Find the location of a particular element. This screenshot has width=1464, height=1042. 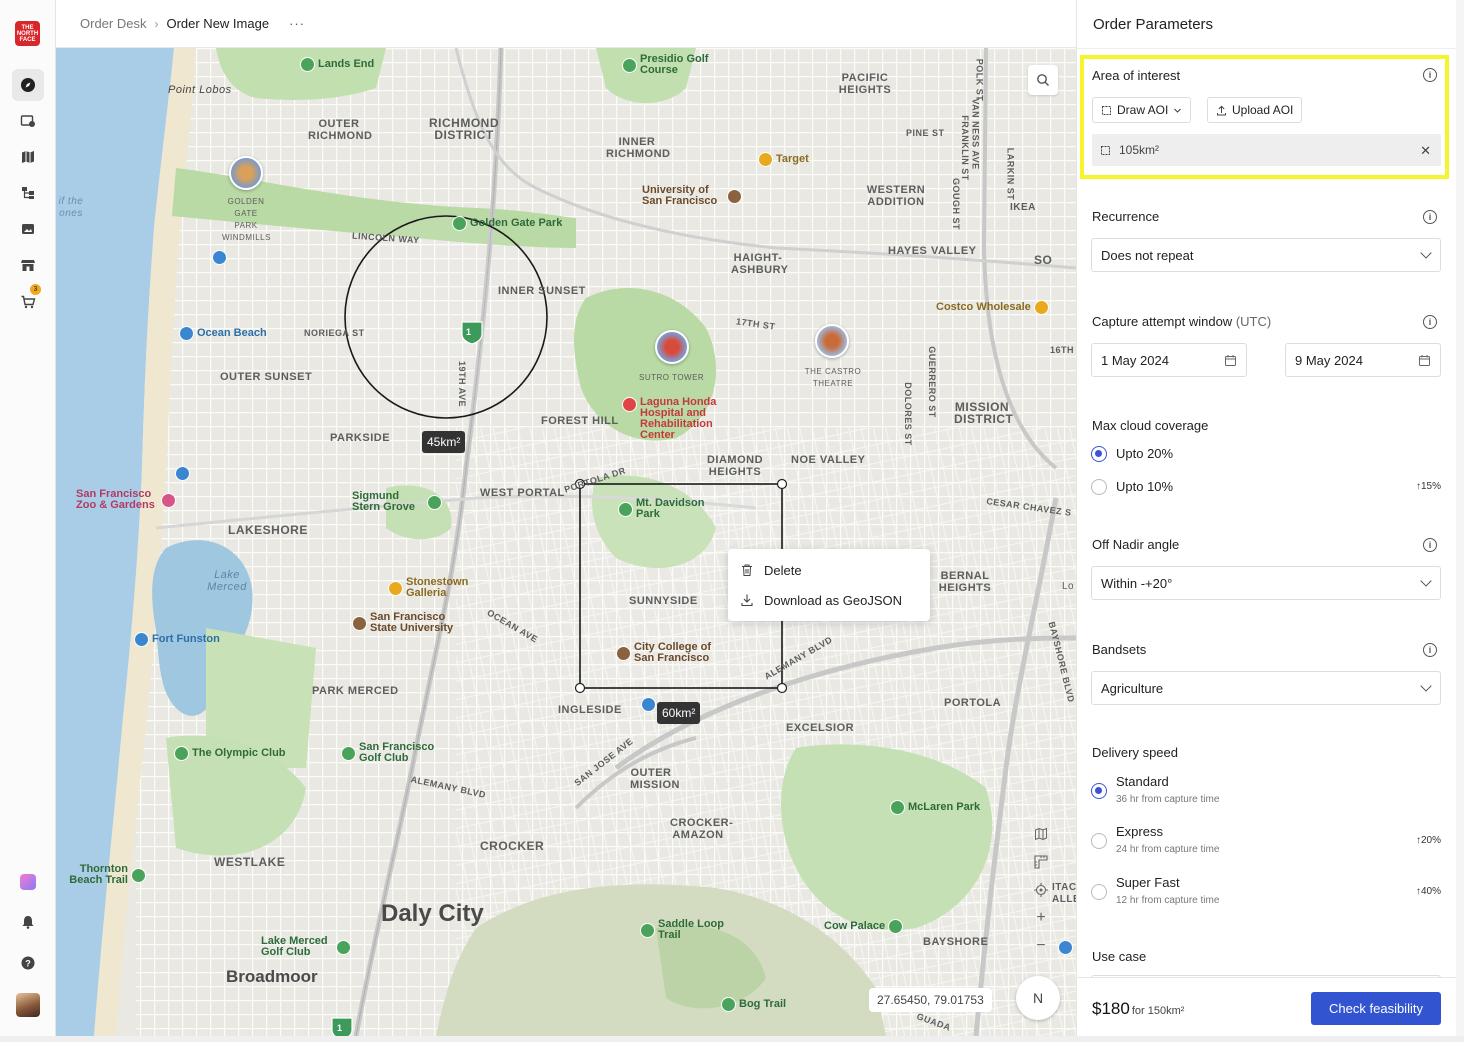

map-compass: N is located at coordinates (1038, 998).